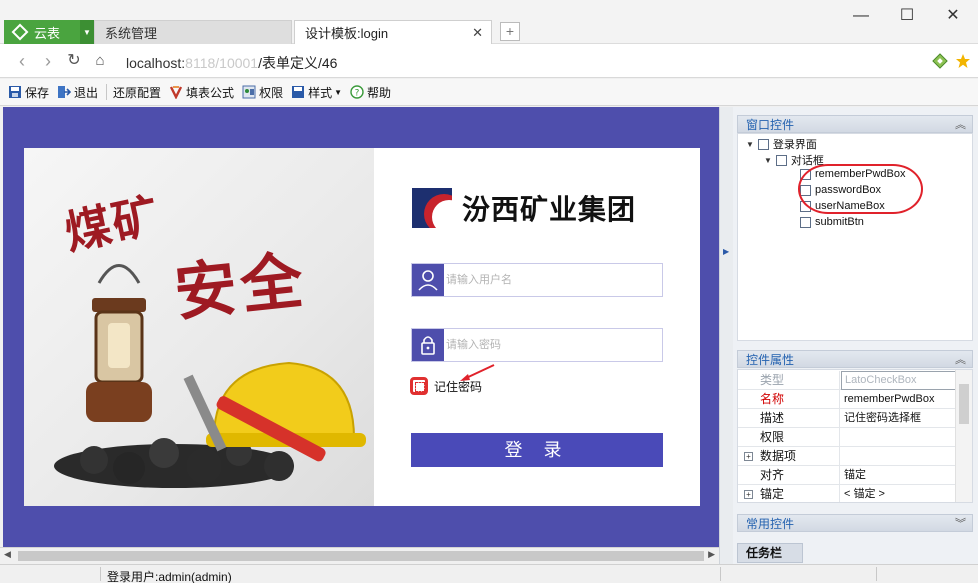 The height and width of the screenshot is (583, 978). What do you see at coordinates (726, 251) in the screenshot?
I see `splitter-grip-icon: ▶` at bounding box center [726, 251].